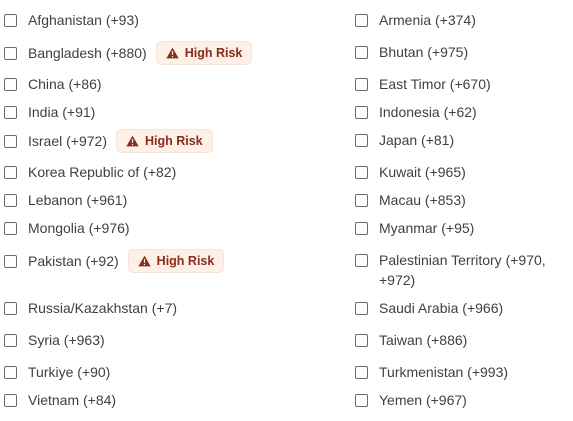  I want to click on country-option-myanmar: Myanmar (+95), so click(414, 229).